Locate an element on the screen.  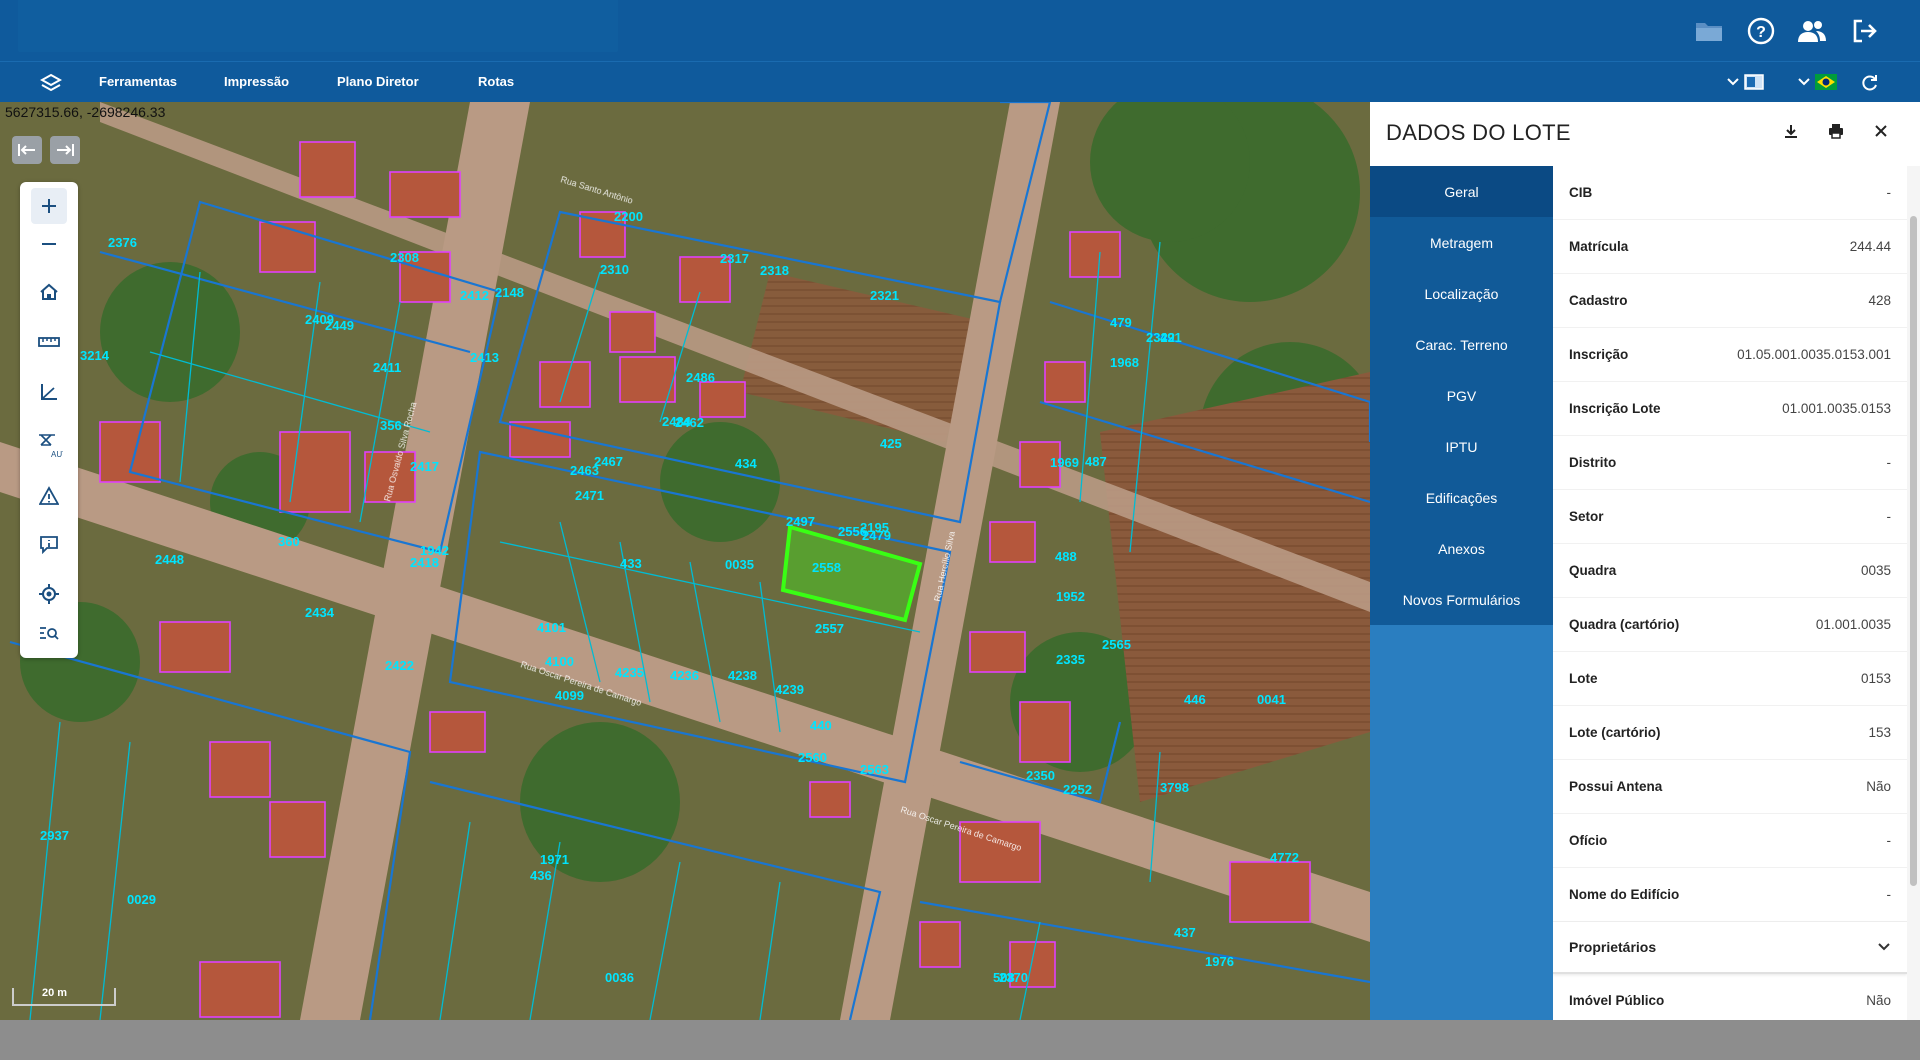
field-label: Ofício is located at coordinates (1588, 840).